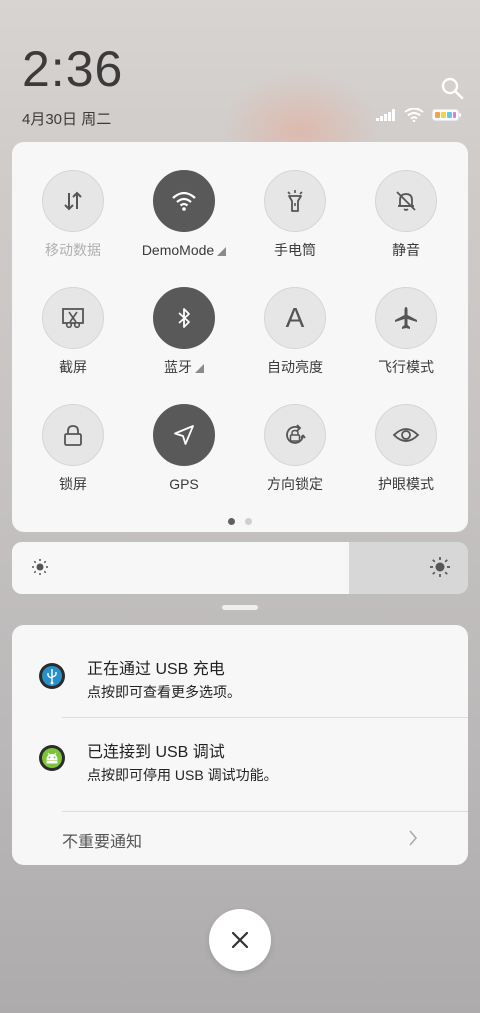 The height and width of the screenshot is (1013, 480). I want to click on tile-bluetooth: 蓝牙, so click(184, 331).